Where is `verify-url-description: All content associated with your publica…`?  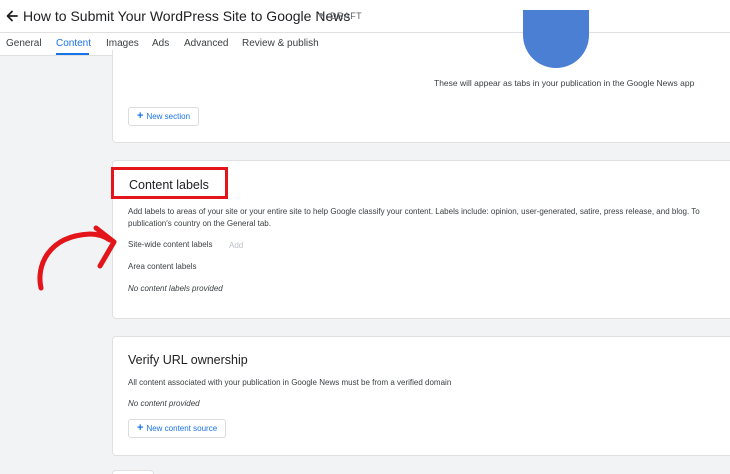 verify-url-description: All content associated with your publica… is located at coordinates (290, 382).